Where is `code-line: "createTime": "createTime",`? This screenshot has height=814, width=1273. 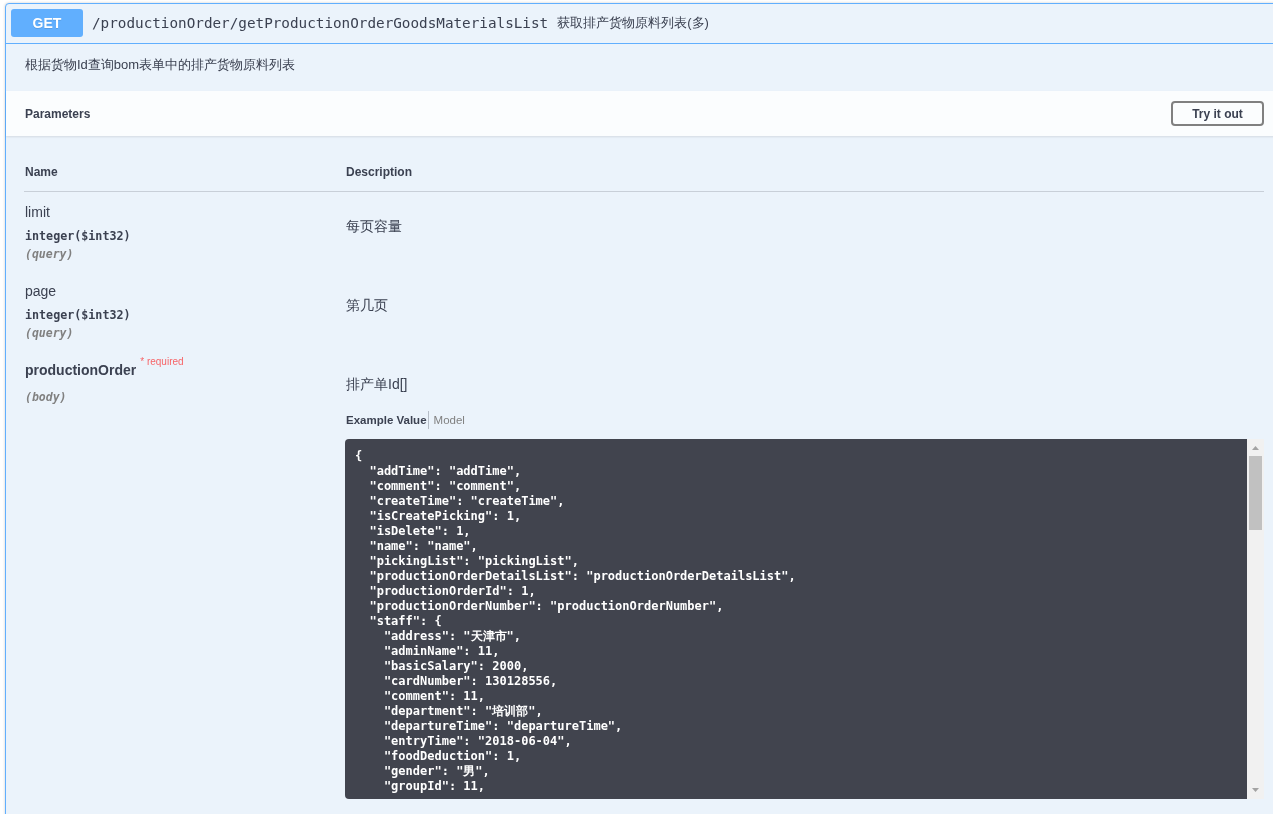
code-line: "createTime": "createTime", is located at coordinates (466, 501).